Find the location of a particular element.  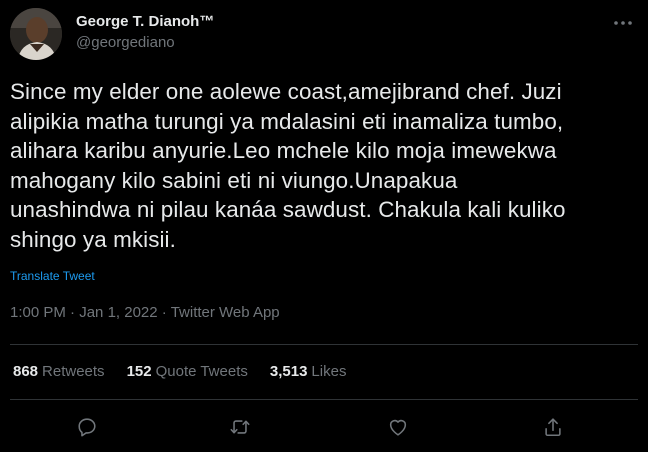

quote-tweets-label: Quote Tweets is located at coordinates (201, 371).